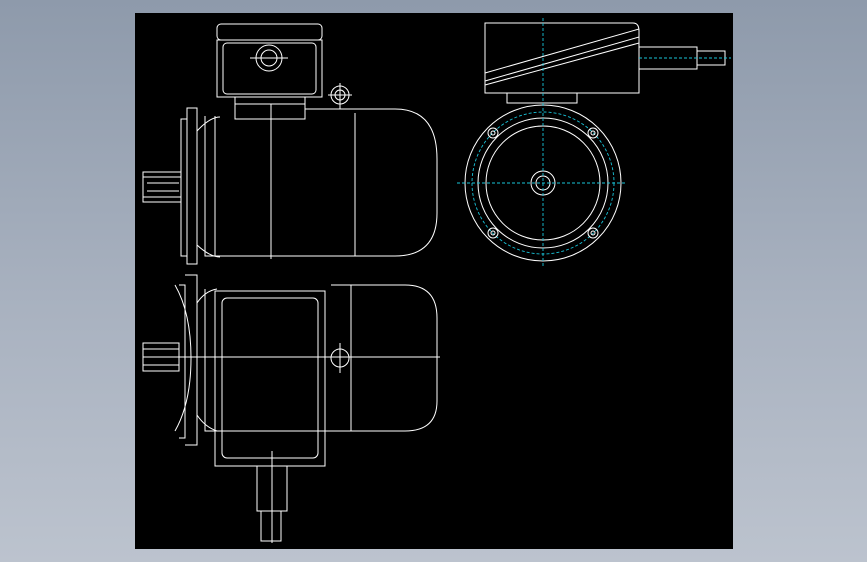 This screenshot has height=562, width=867. What do you see at coordinates (272, 497) in the screenshot?
I see `cable-entry` at bounding box center [272, 497].